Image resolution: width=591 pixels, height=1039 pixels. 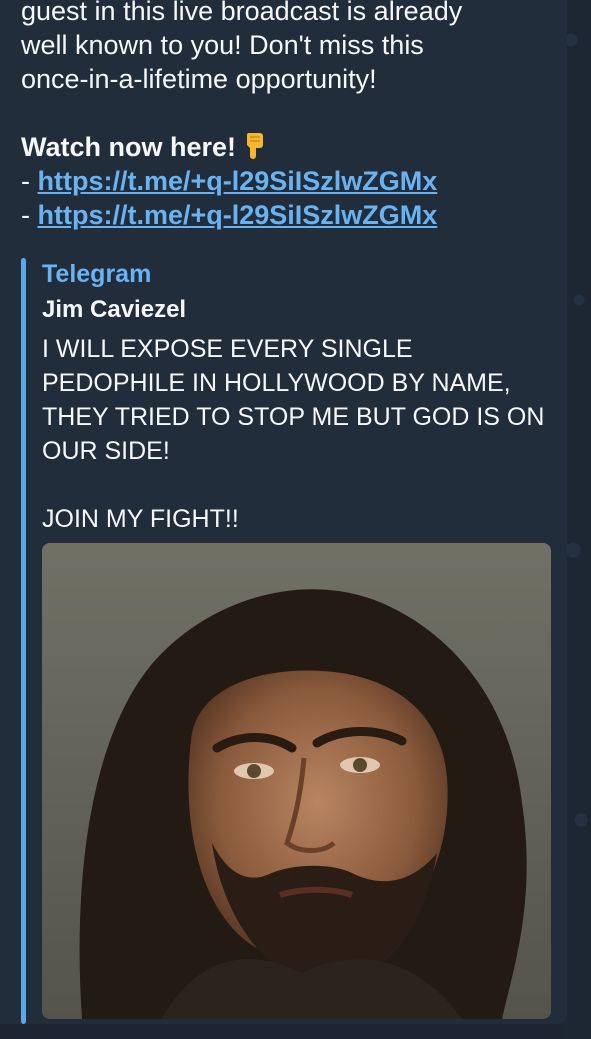 I want to click on description-line: I WILL EXPOSE EVERY SINGLE, so click(x=227, y=349).